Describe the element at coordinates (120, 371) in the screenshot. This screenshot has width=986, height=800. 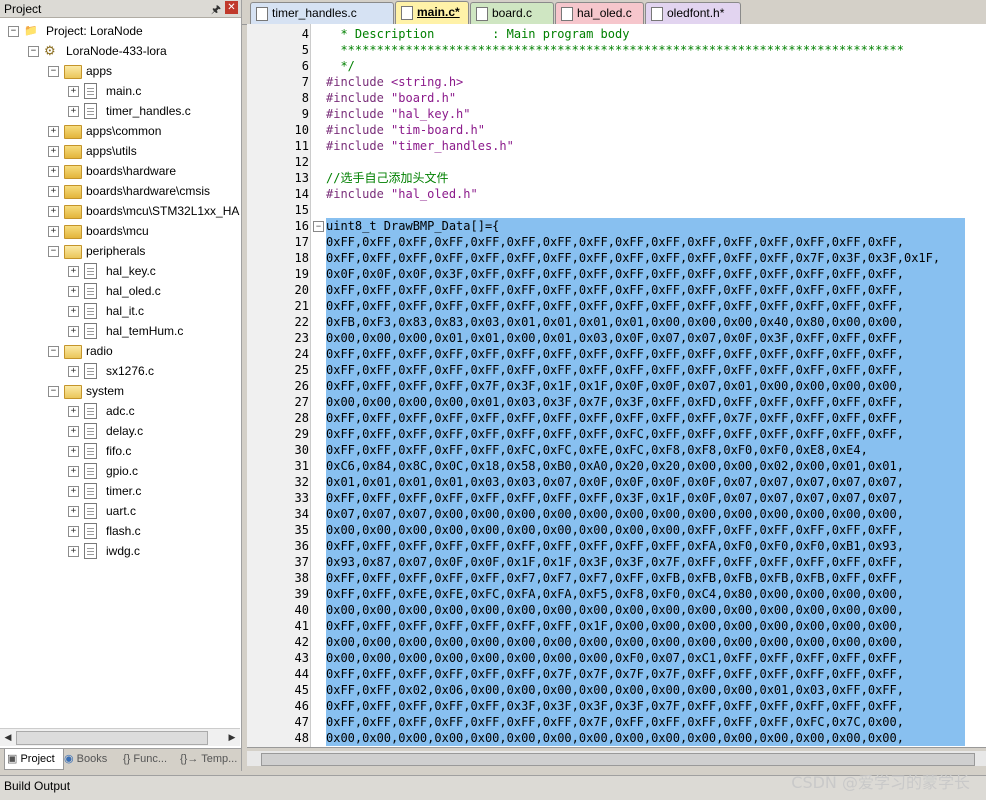
I see `tree-file: + sx1276.c` at that location.